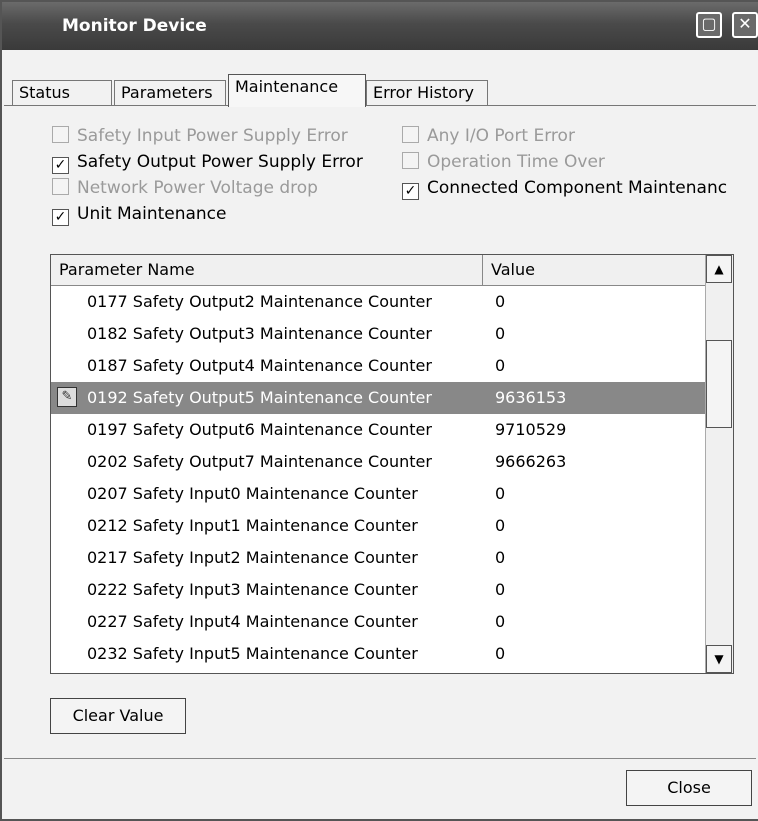  What do you see at coordinates (530, 429) in the screenshot?
I see `value-cell: 9710529` at bounding box center [530, 429].